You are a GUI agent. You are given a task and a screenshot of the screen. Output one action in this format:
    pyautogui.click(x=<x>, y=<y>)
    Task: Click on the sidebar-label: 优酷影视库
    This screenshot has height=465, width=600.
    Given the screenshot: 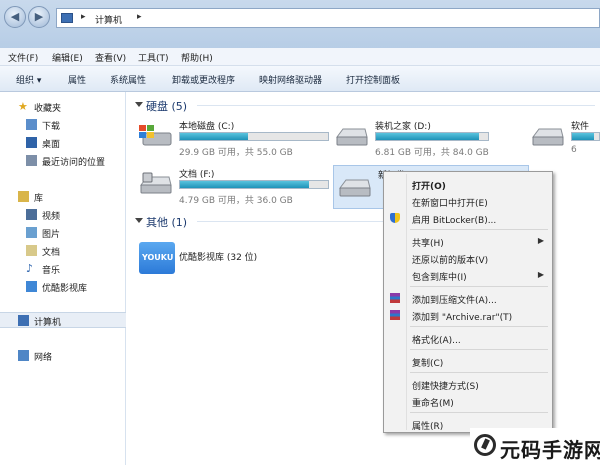 What is the action you would take?
    pyautogui.click(x=65, y=289)
    